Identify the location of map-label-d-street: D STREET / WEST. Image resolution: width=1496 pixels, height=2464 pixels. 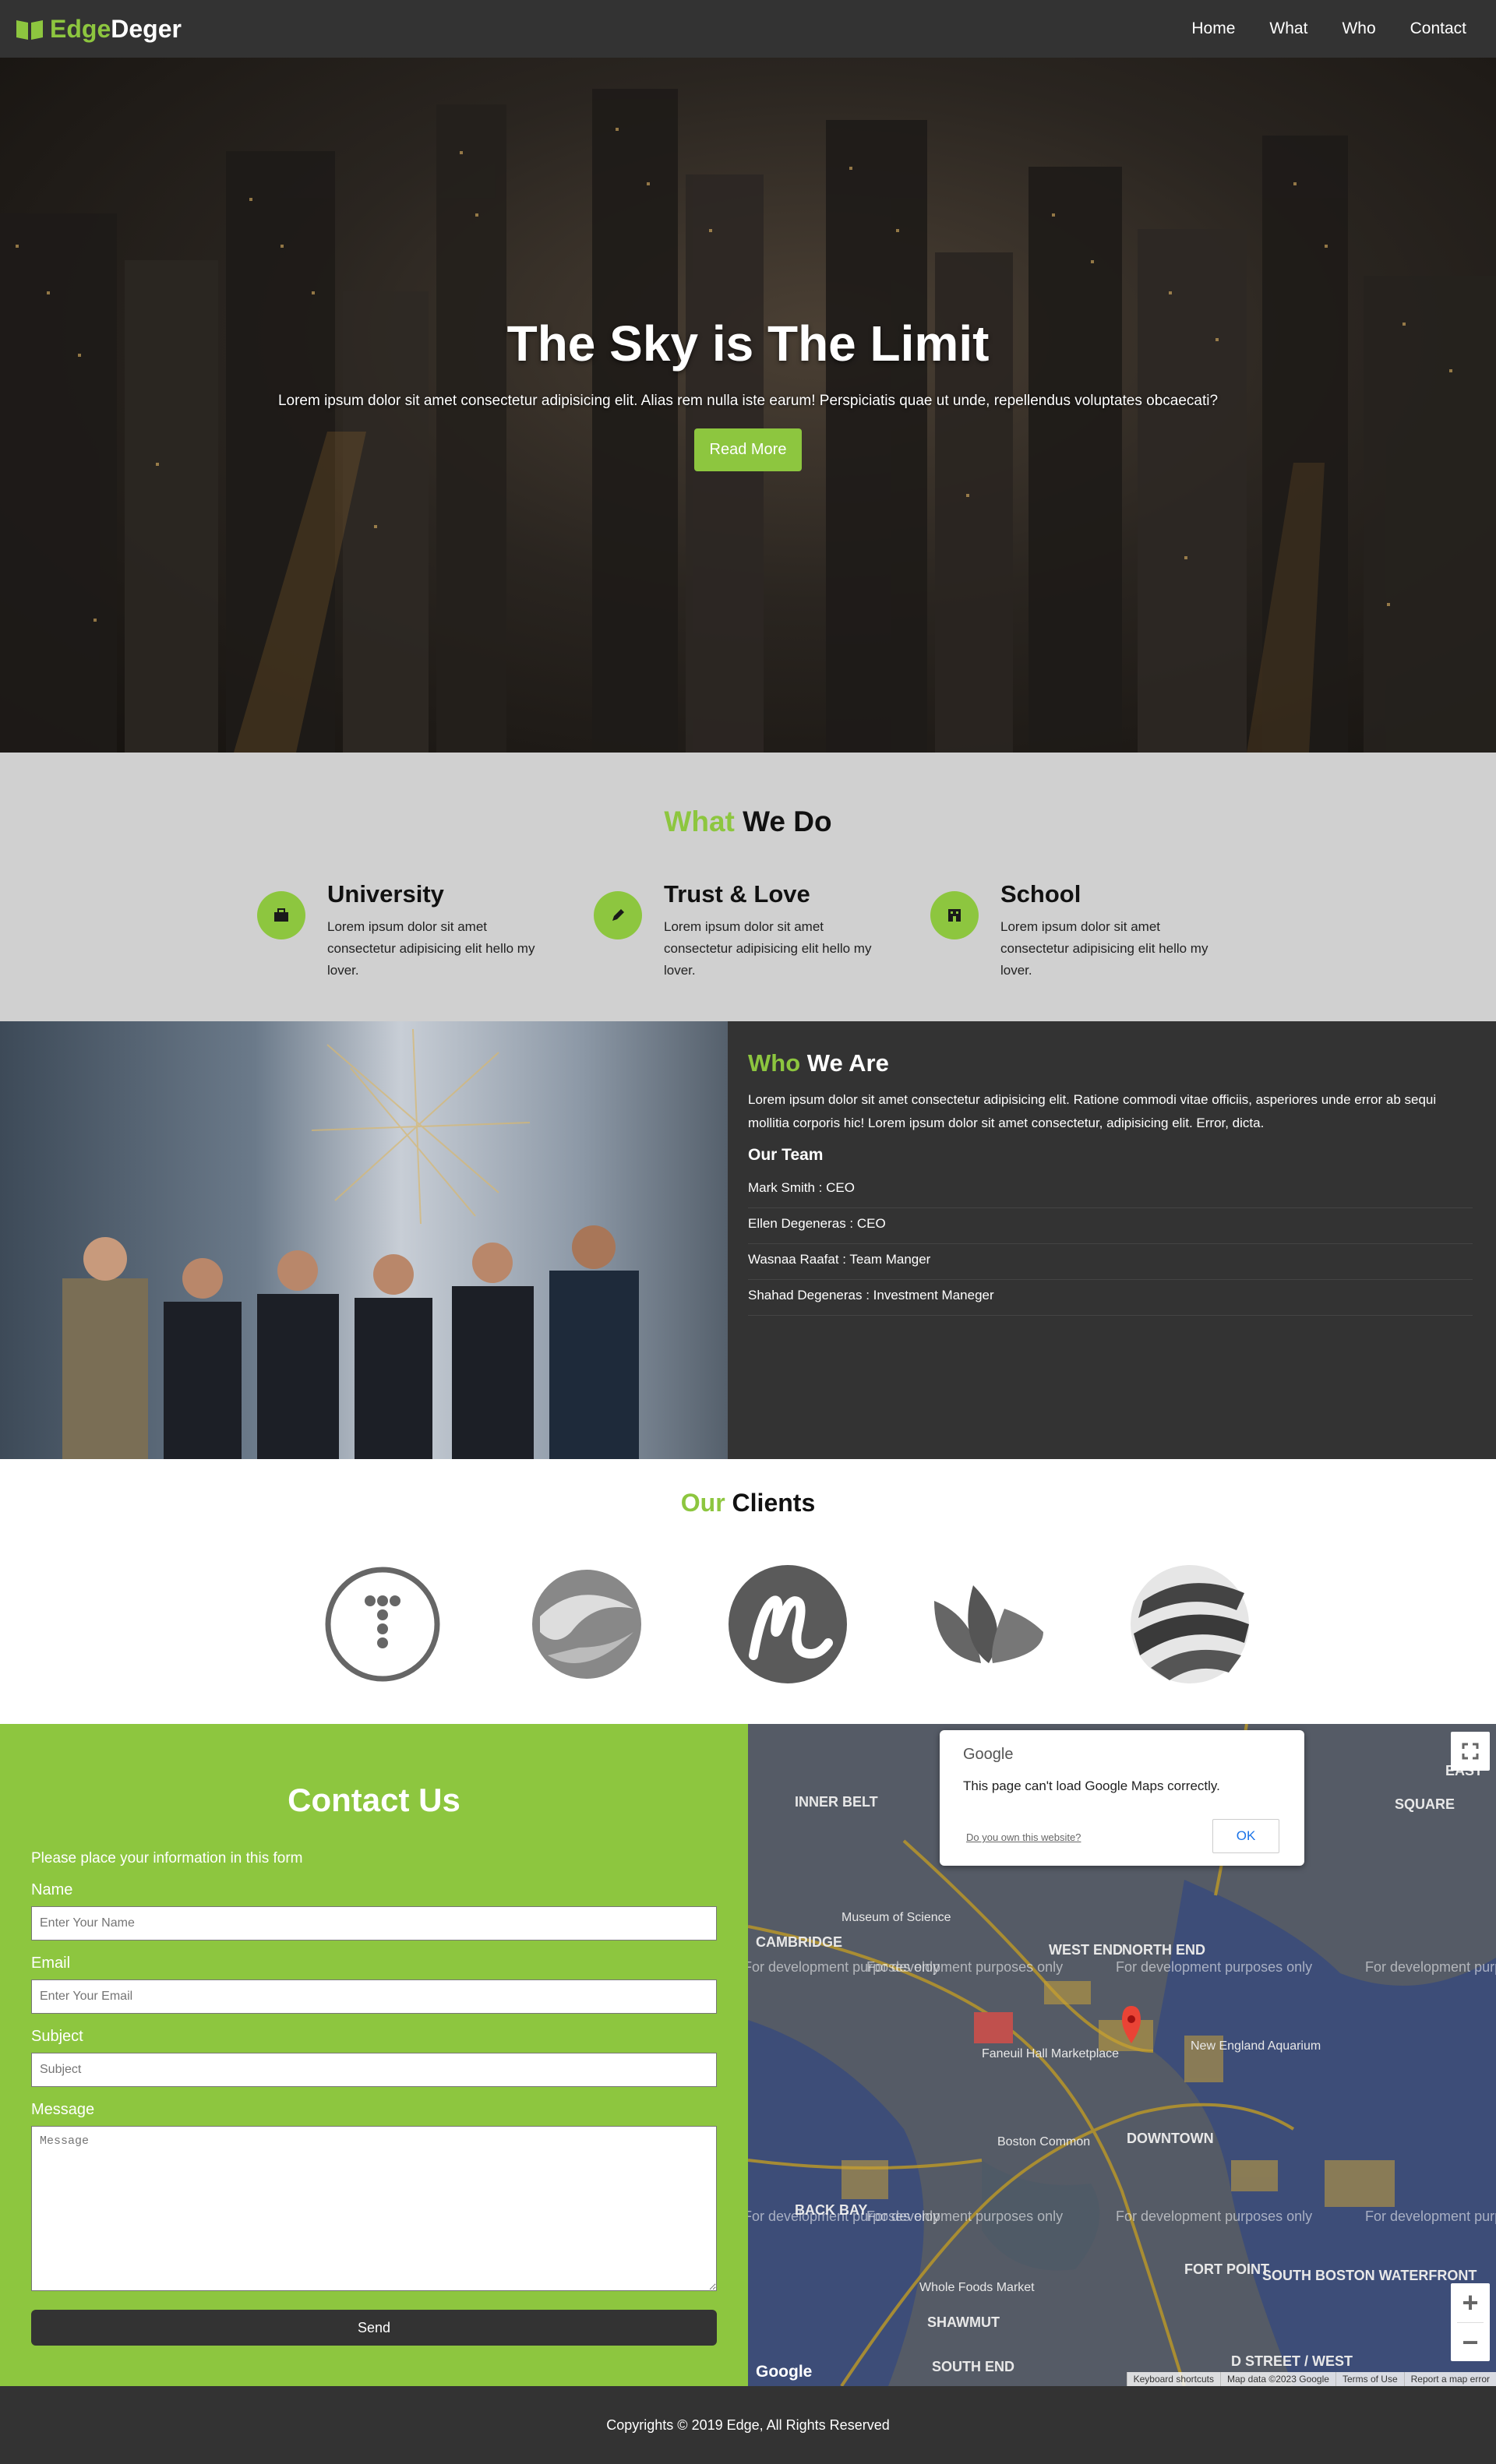
(1292, 2361).